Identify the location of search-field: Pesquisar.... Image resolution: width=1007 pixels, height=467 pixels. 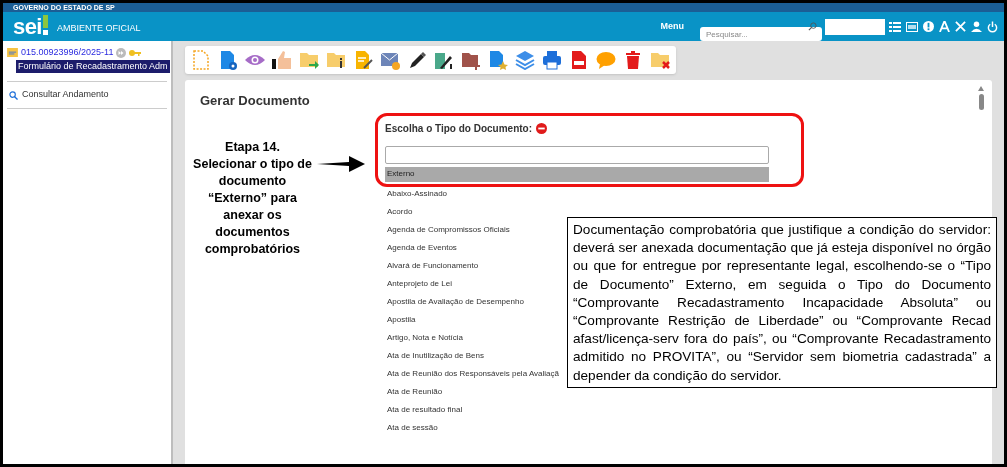
(761, 34).